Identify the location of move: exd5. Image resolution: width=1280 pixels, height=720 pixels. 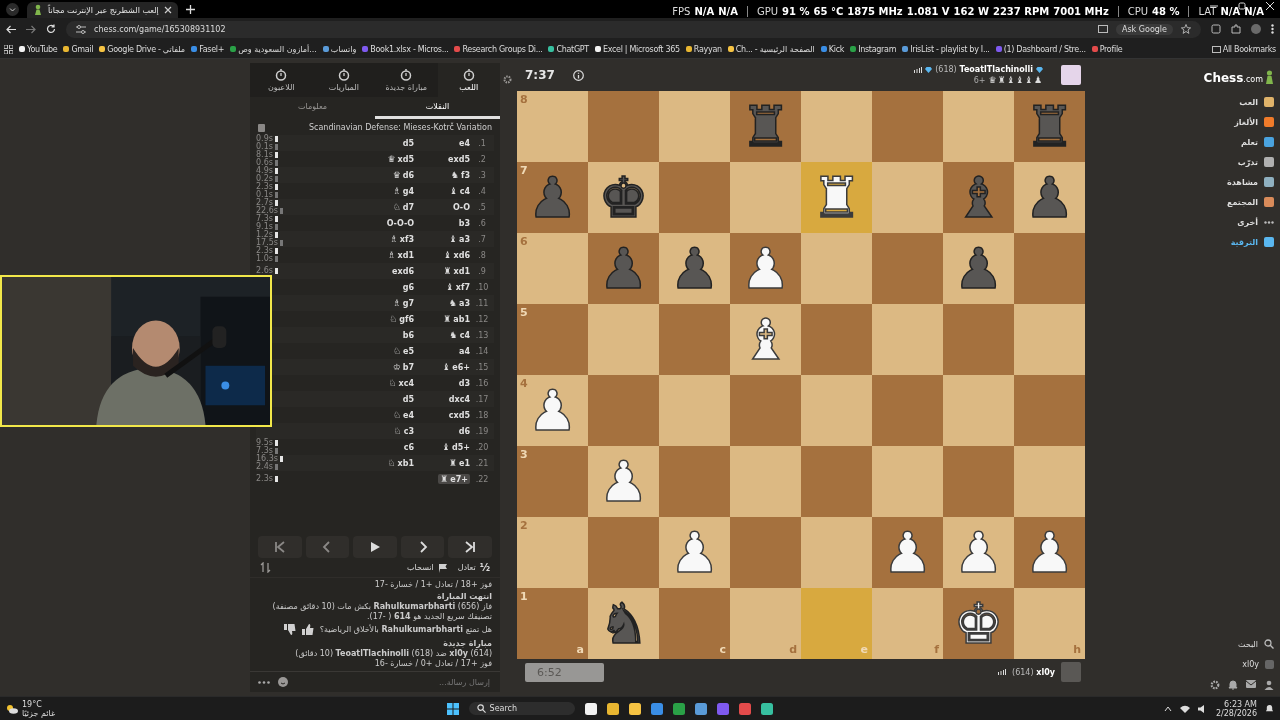
(442, 159).